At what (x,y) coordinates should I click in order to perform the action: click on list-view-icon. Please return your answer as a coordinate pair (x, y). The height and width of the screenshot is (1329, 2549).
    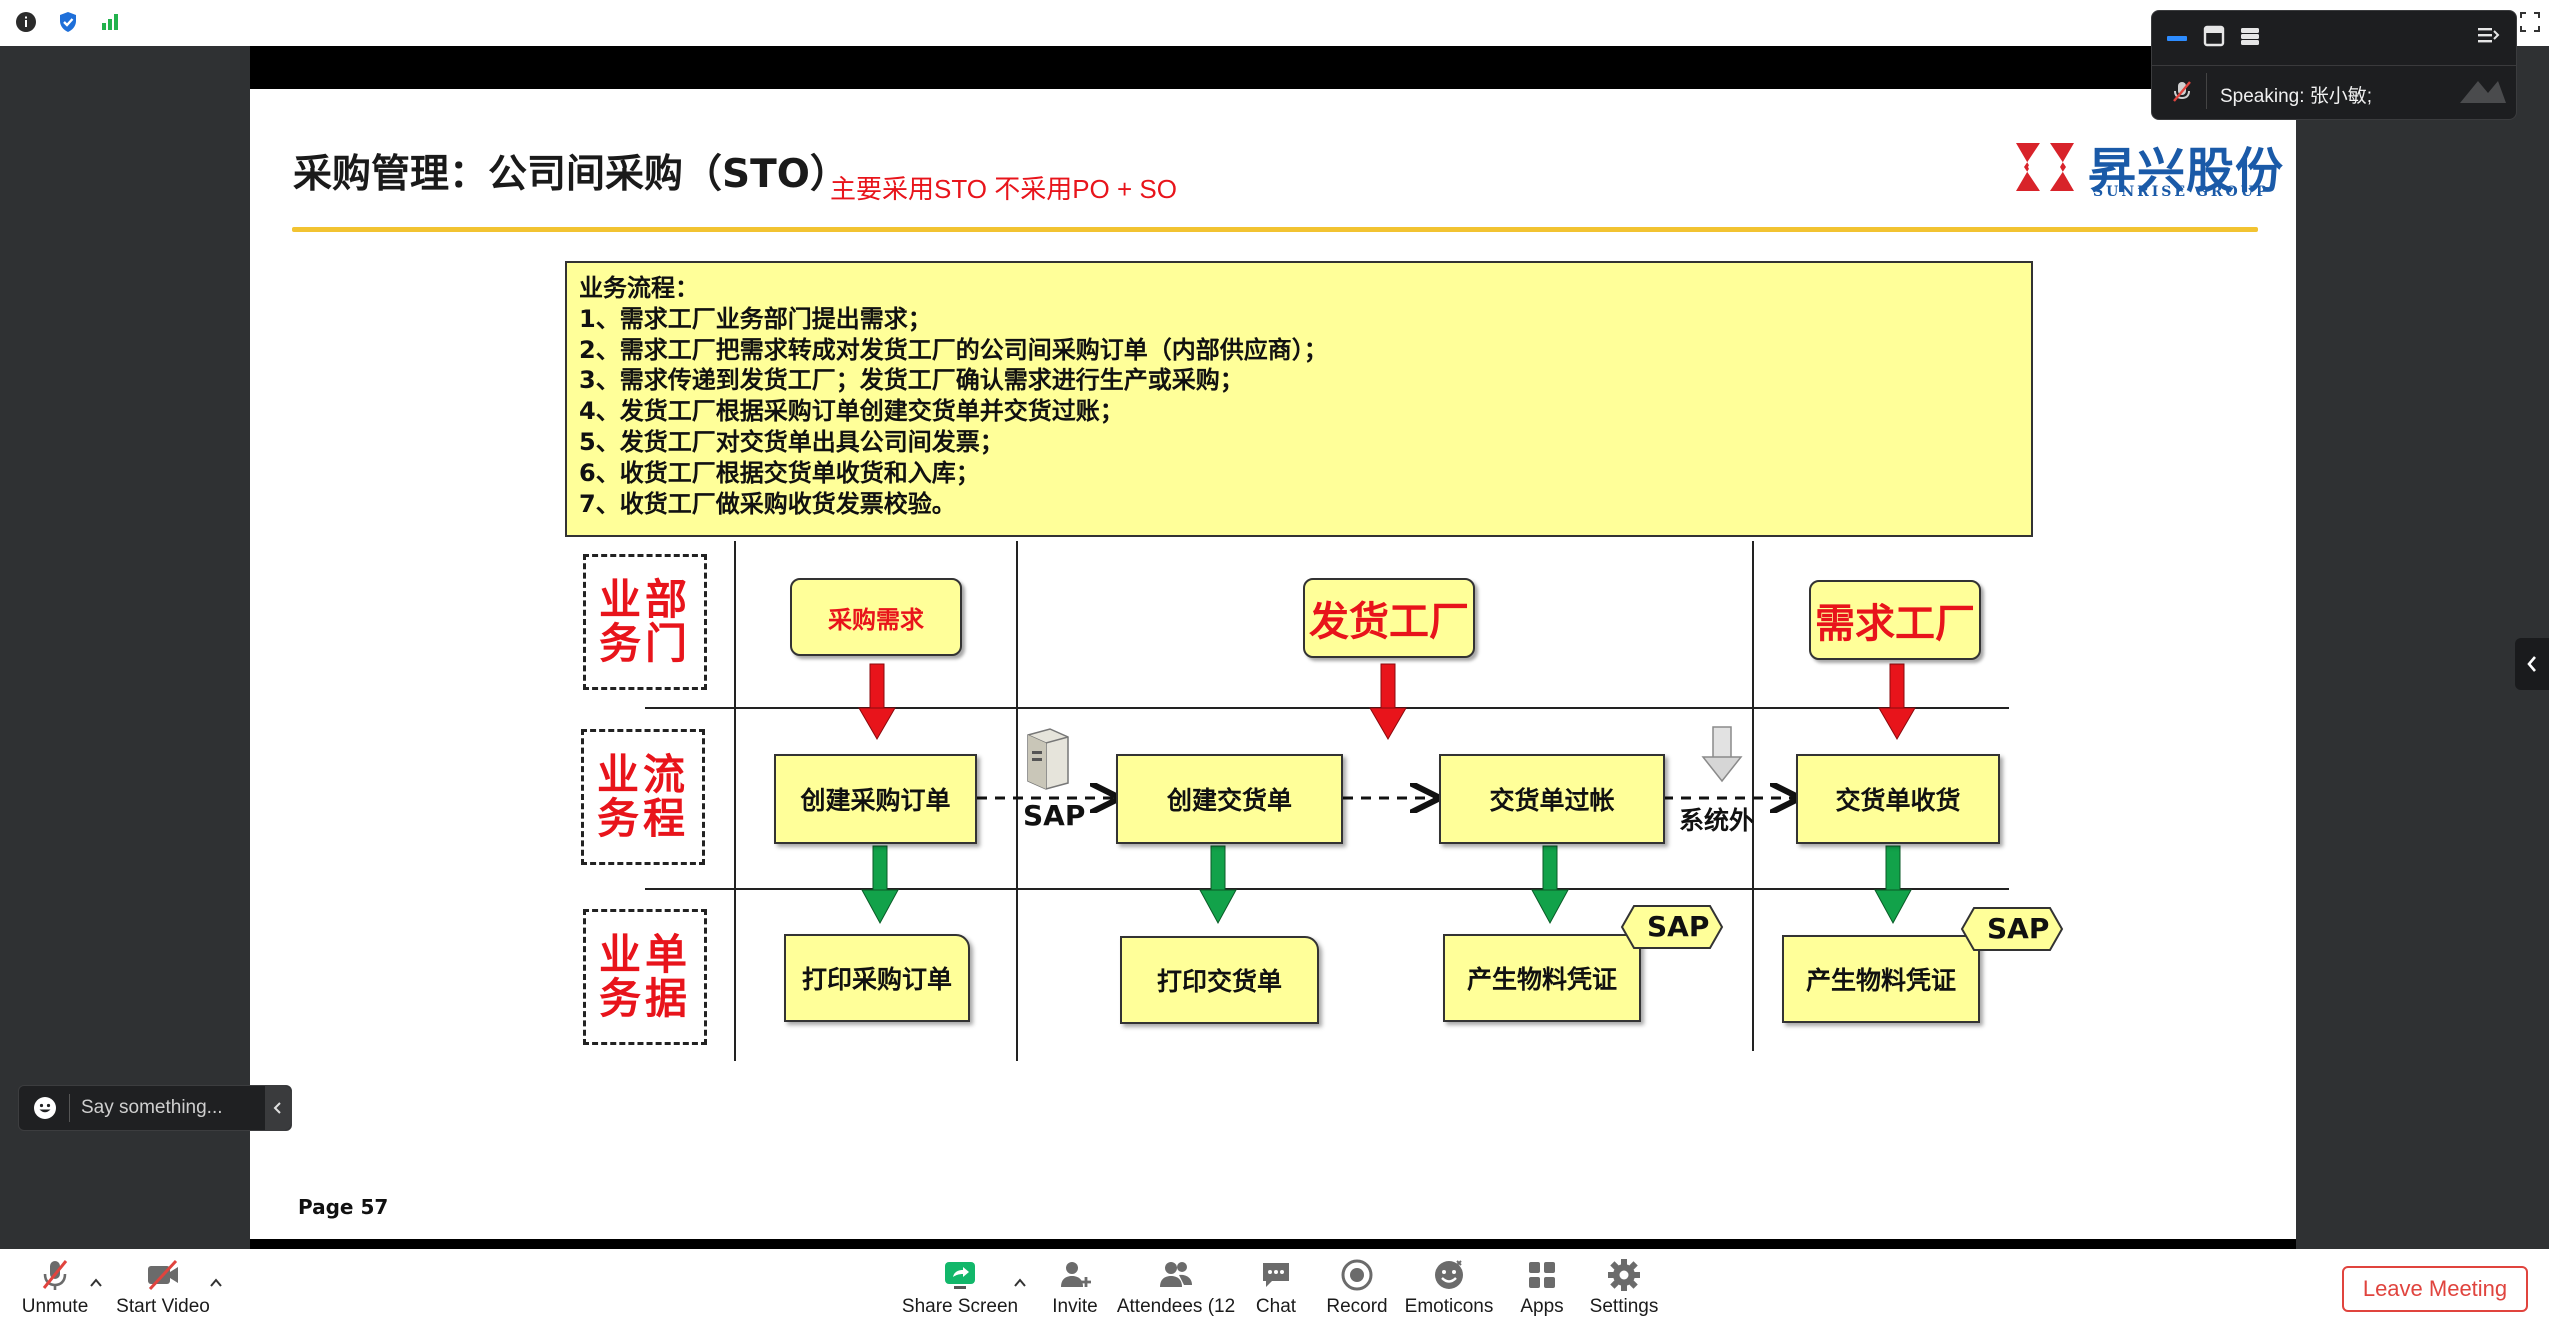
    Looking at the image, I should click on (2250, 36).